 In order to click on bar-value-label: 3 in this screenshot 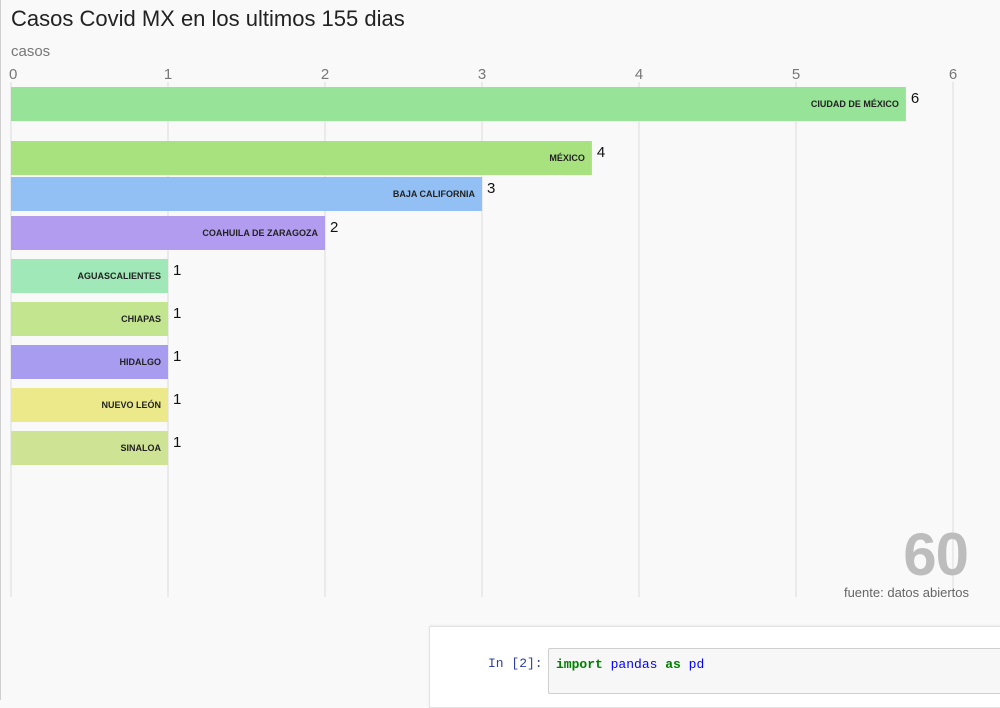, I will do `click(491, 188)`.